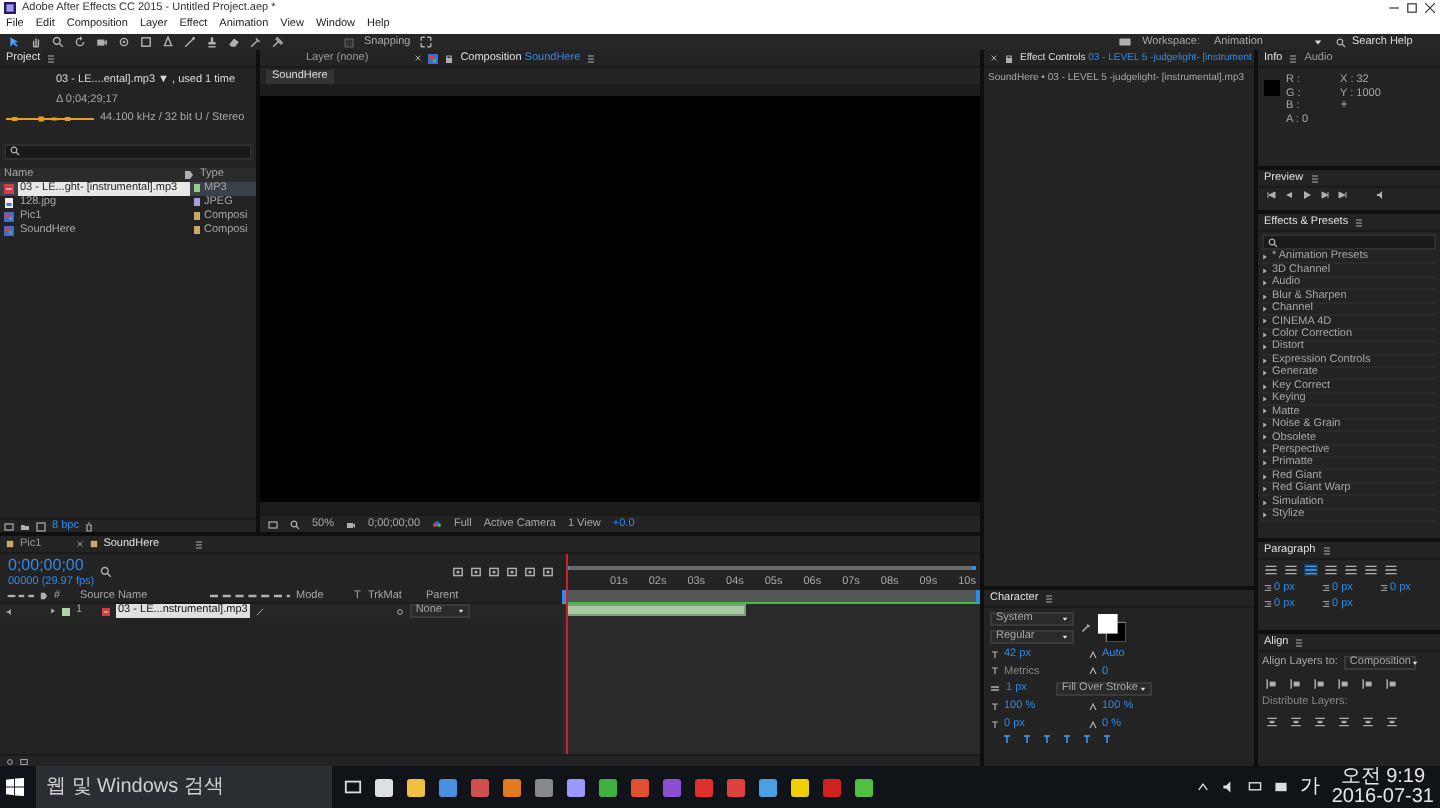  I want to click on color-channels-icon, so click(437, 524).